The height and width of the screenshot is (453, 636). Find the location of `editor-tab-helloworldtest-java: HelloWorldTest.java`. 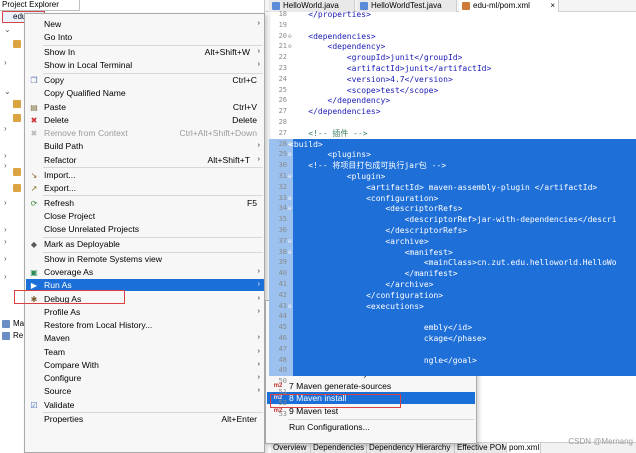

editor-tab-helloworldtest-java: HelloWorldTest.java is located at coordinates (407, 6).